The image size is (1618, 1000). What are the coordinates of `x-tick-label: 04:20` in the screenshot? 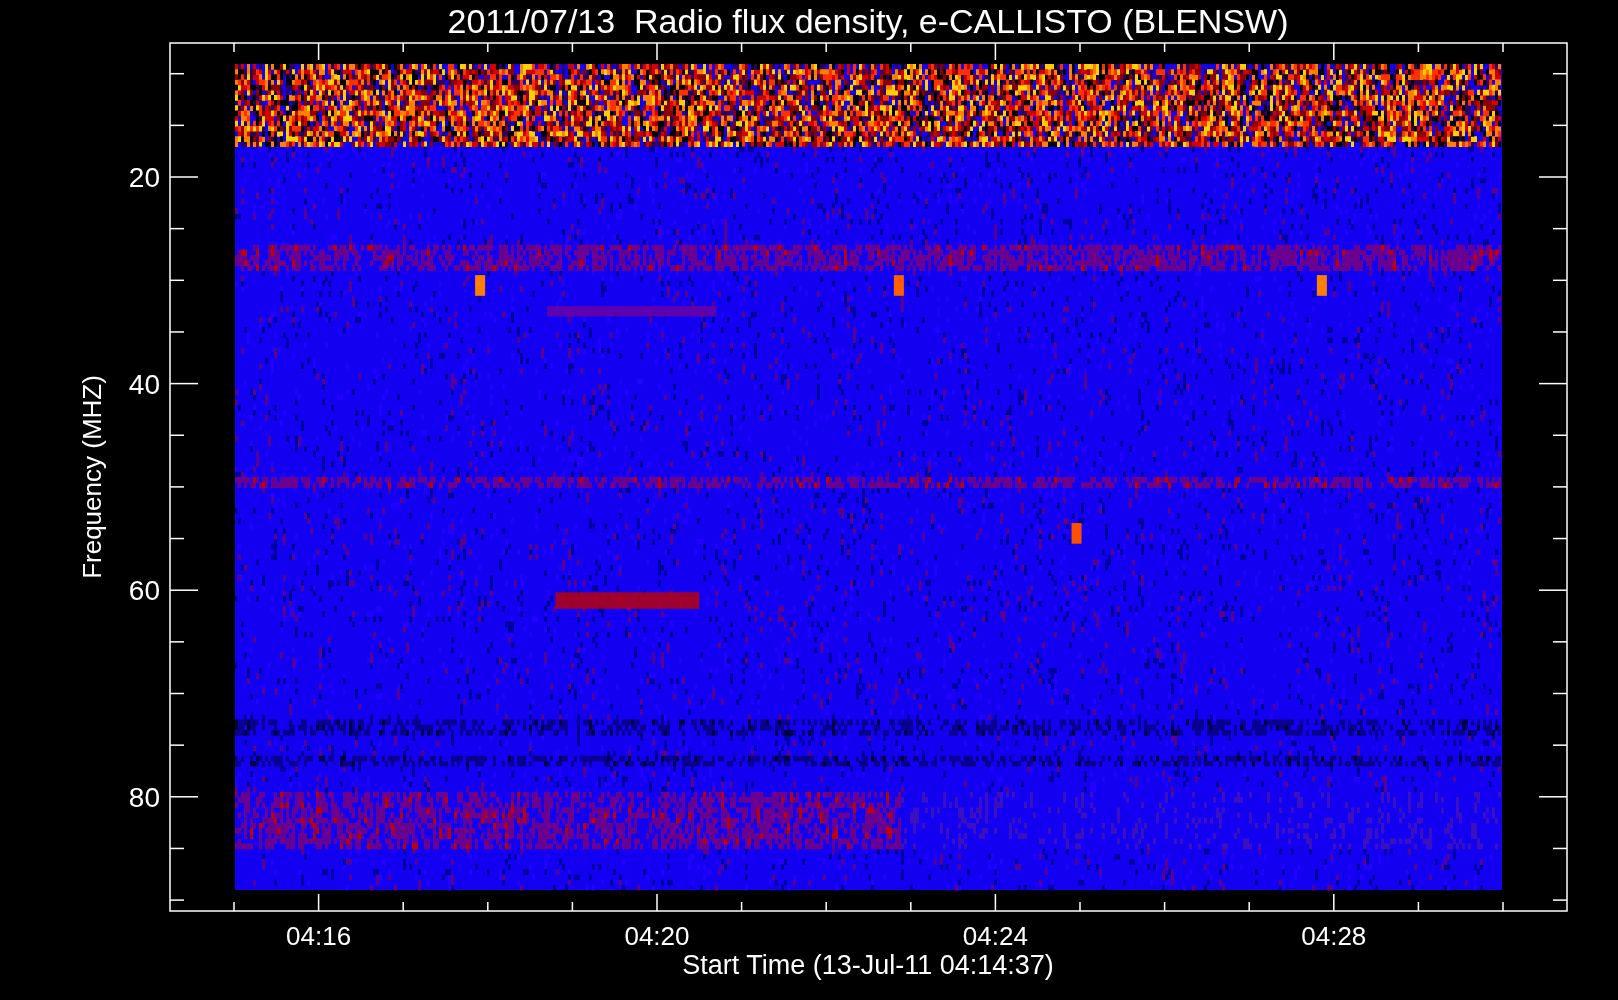 It's located at (657, 936).